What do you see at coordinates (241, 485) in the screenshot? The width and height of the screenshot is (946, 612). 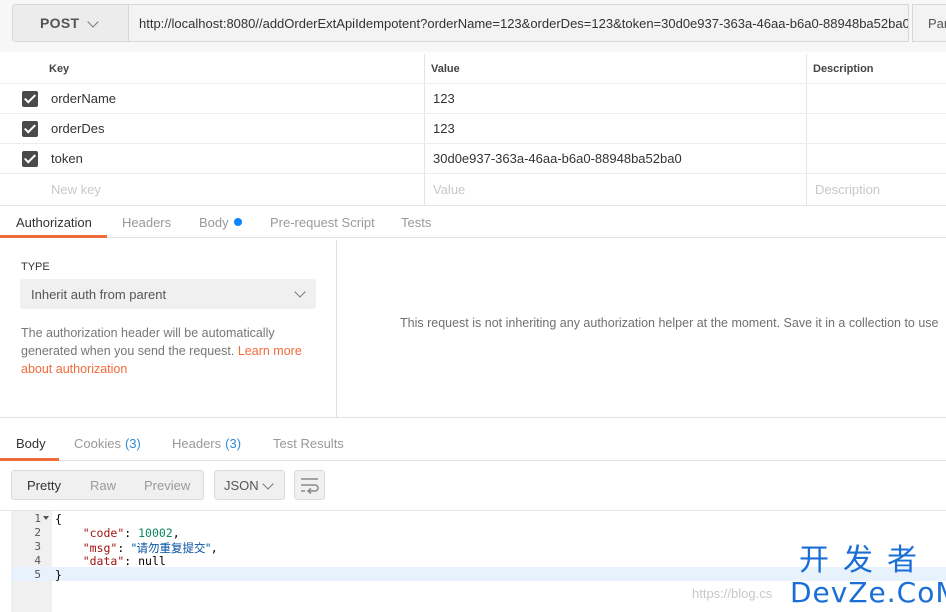 I see `format-value: JSON` at bounding box center [241, 485].